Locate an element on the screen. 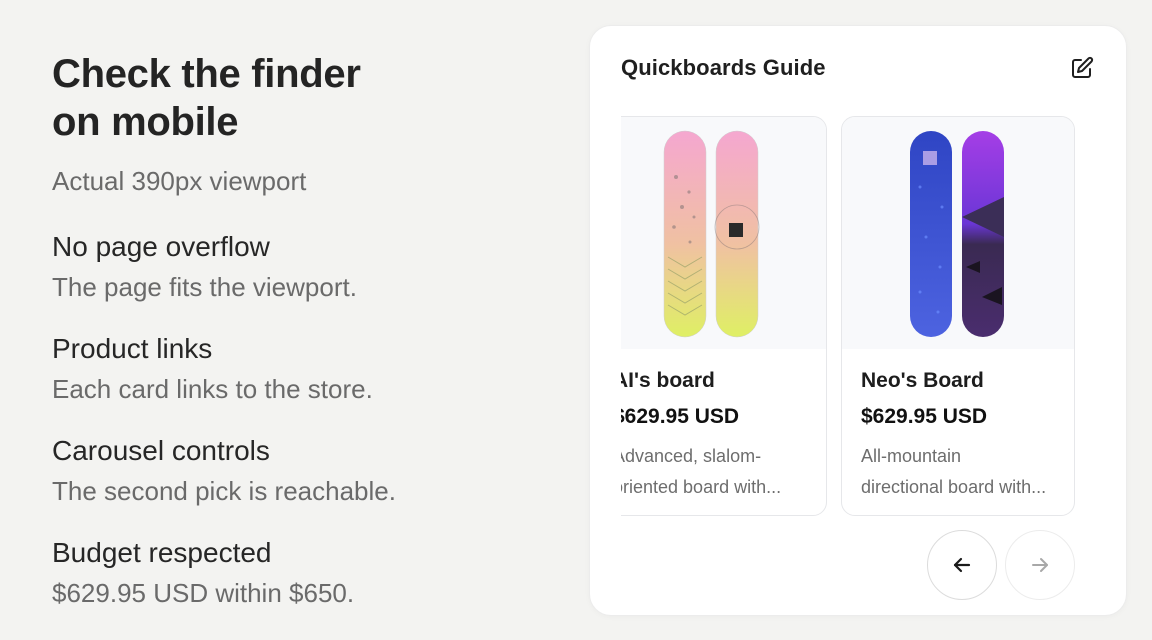 The height and width of the screenshot is (640, 1152). edit-button is located at coordinates (1082, 68).